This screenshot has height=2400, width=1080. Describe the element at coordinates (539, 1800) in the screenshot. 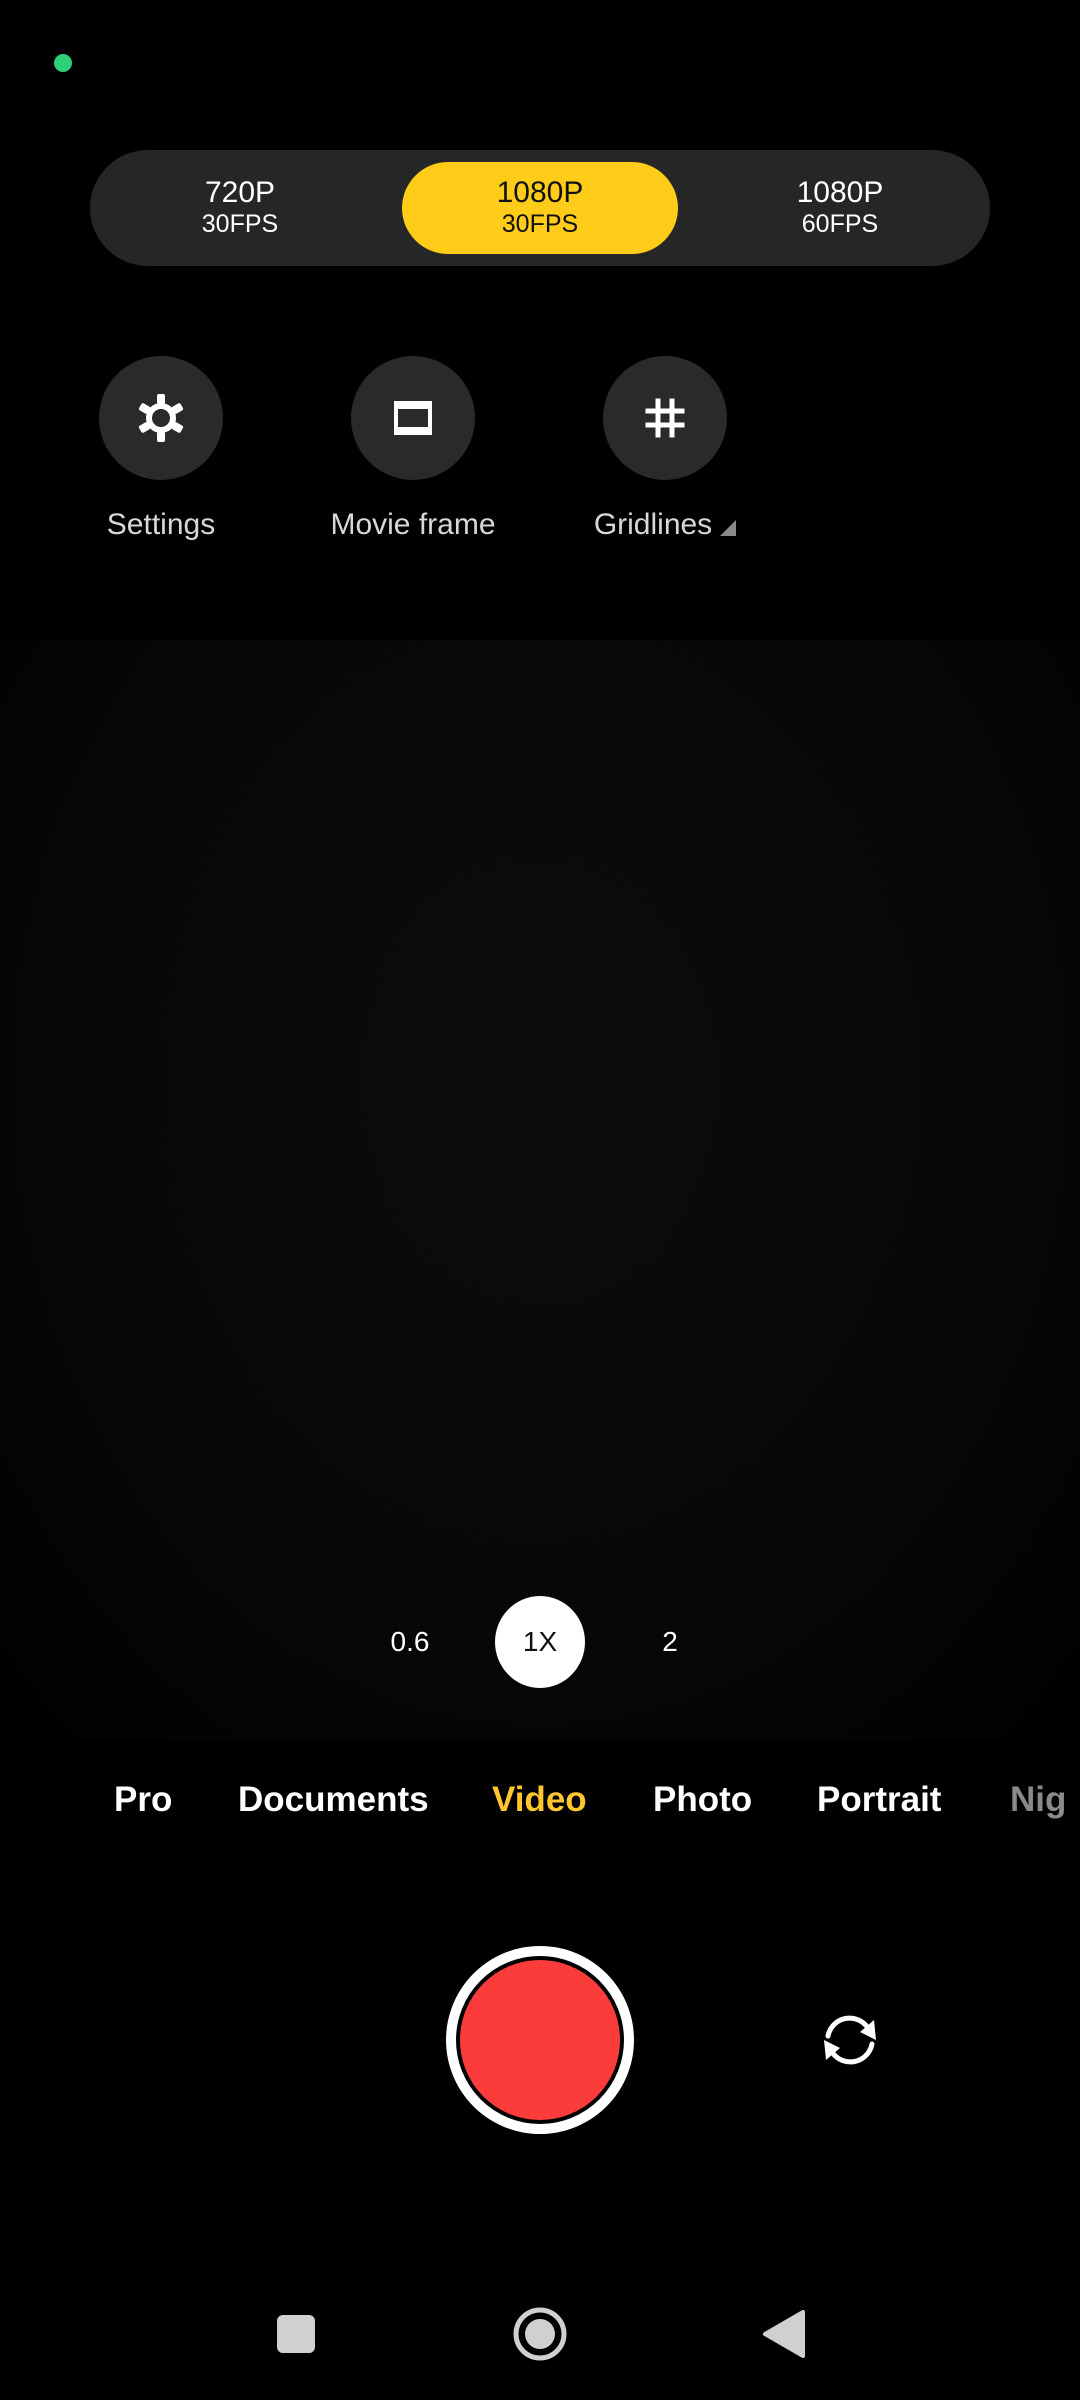

I see `mode-video: Video` at that location.